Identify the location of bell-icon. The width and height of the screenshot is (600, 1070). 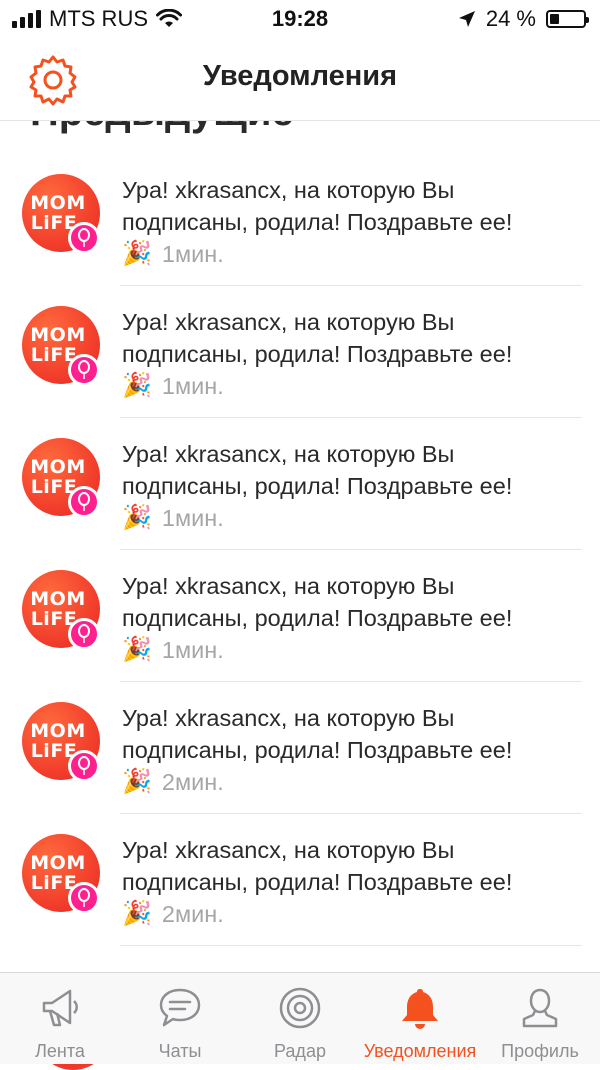
(420, 1009).